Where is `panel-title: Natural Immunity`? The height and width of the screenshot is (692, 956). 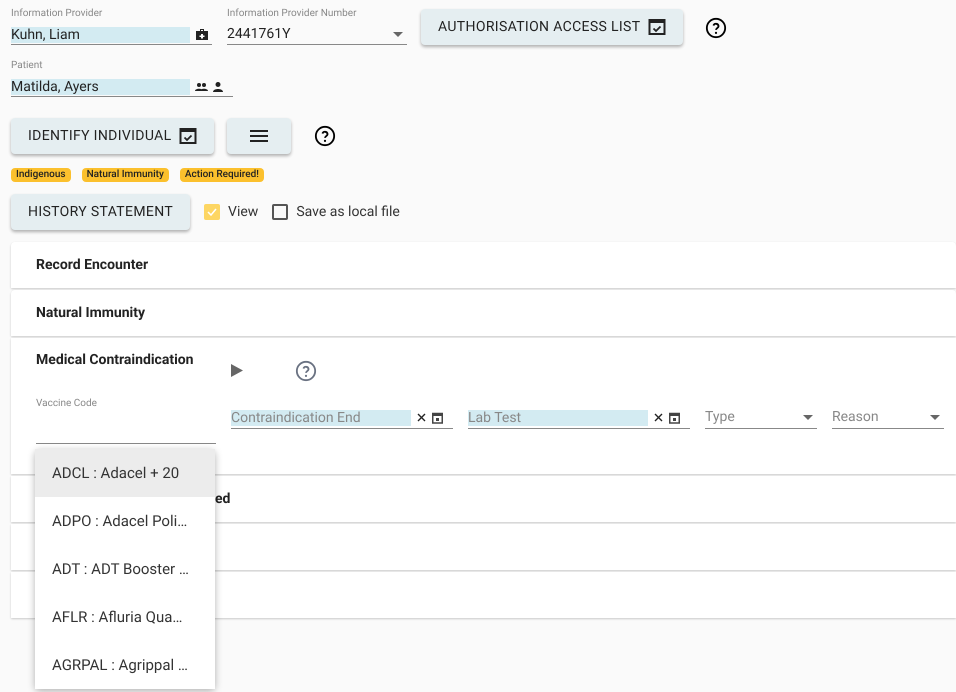
panel-title: Natural Immunity is located at coordinates (91, 313).